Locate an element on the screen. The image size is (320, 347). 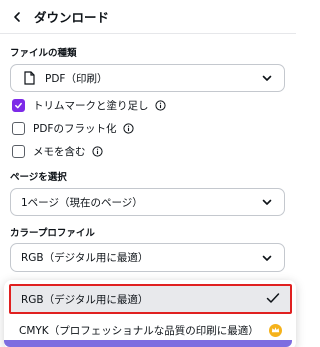
option-trim-marks: トリムマークと塗り足し is located at coordinates (89, 105).